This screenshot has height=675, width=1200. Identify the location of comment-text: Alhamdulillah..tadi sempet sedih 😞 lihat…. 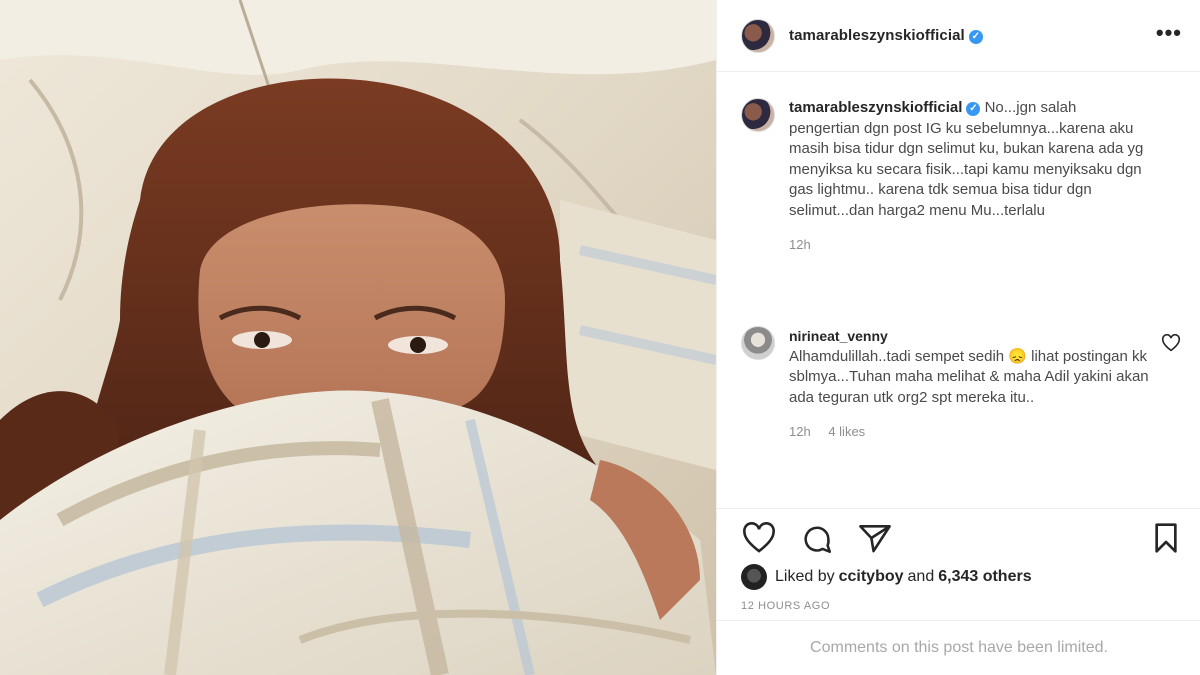
(969, 376).